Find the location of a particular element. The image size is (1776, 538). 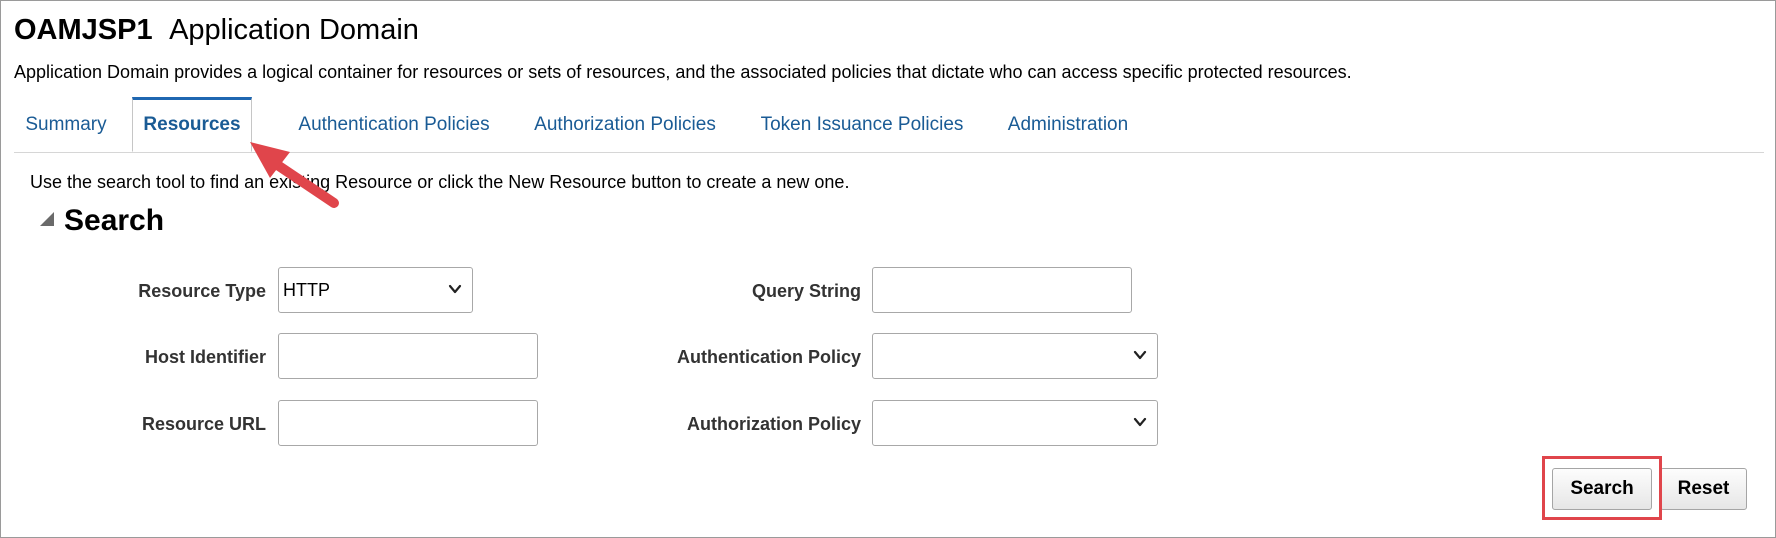

host-identifier-field is located at coordinates (408, 356).